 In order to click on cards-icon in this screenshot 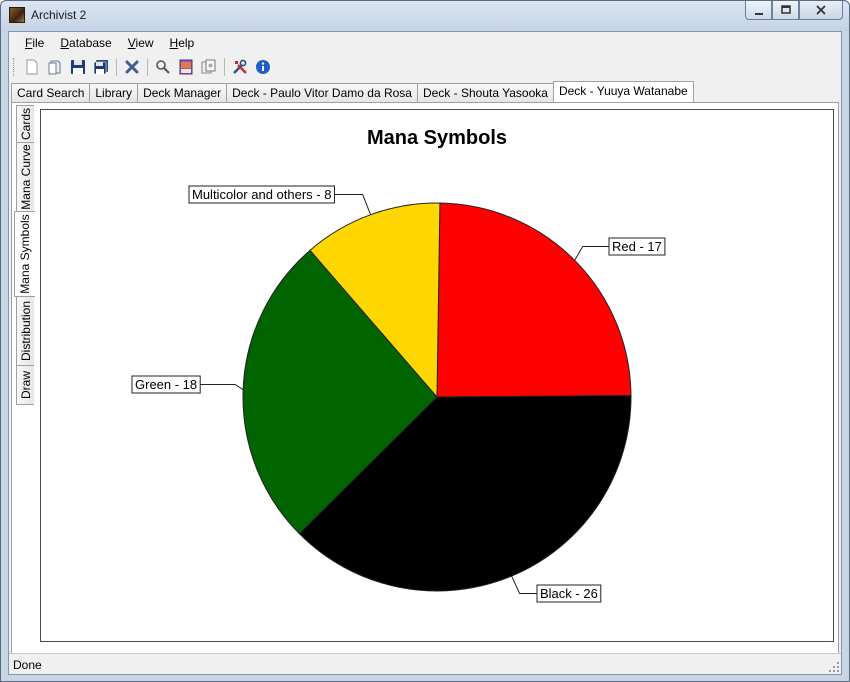, I will do `click(208, 66)`.